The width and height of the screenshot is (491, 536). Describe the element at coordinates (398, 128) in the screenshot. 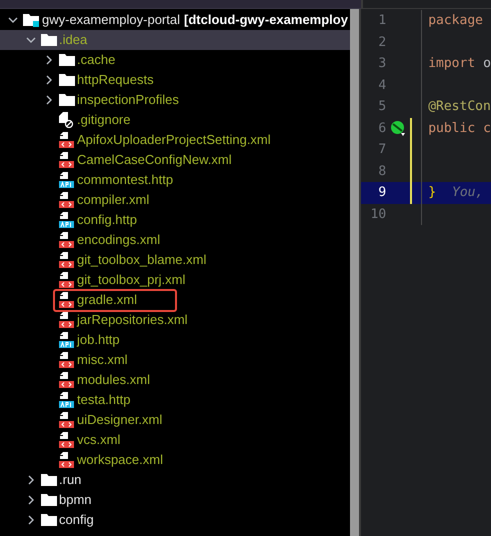

I see `bean-icon` at that location.